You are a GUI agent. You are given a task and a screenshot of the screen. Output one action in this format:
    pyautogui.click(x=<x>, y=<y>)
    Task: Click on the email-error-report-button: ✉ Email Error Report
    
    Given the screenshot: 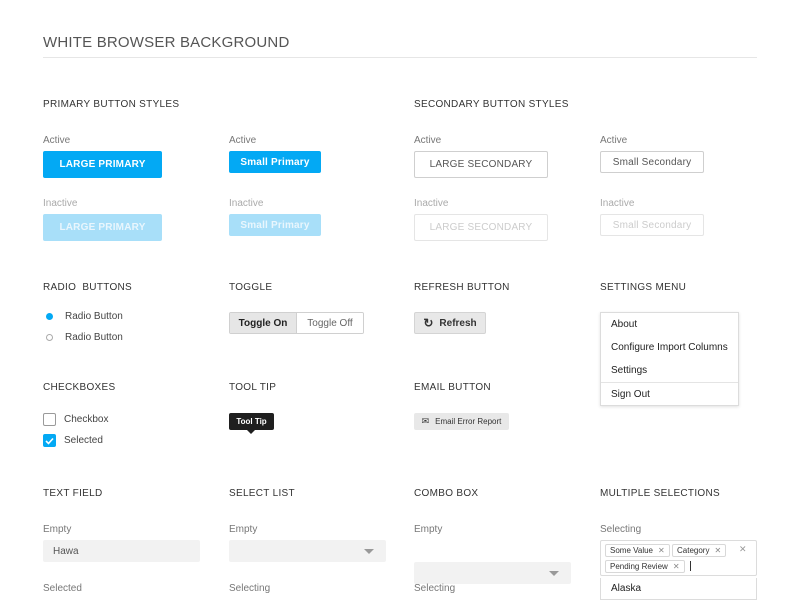 What is the action you would take?
    pyautogui.click(x=461, y=421)
    